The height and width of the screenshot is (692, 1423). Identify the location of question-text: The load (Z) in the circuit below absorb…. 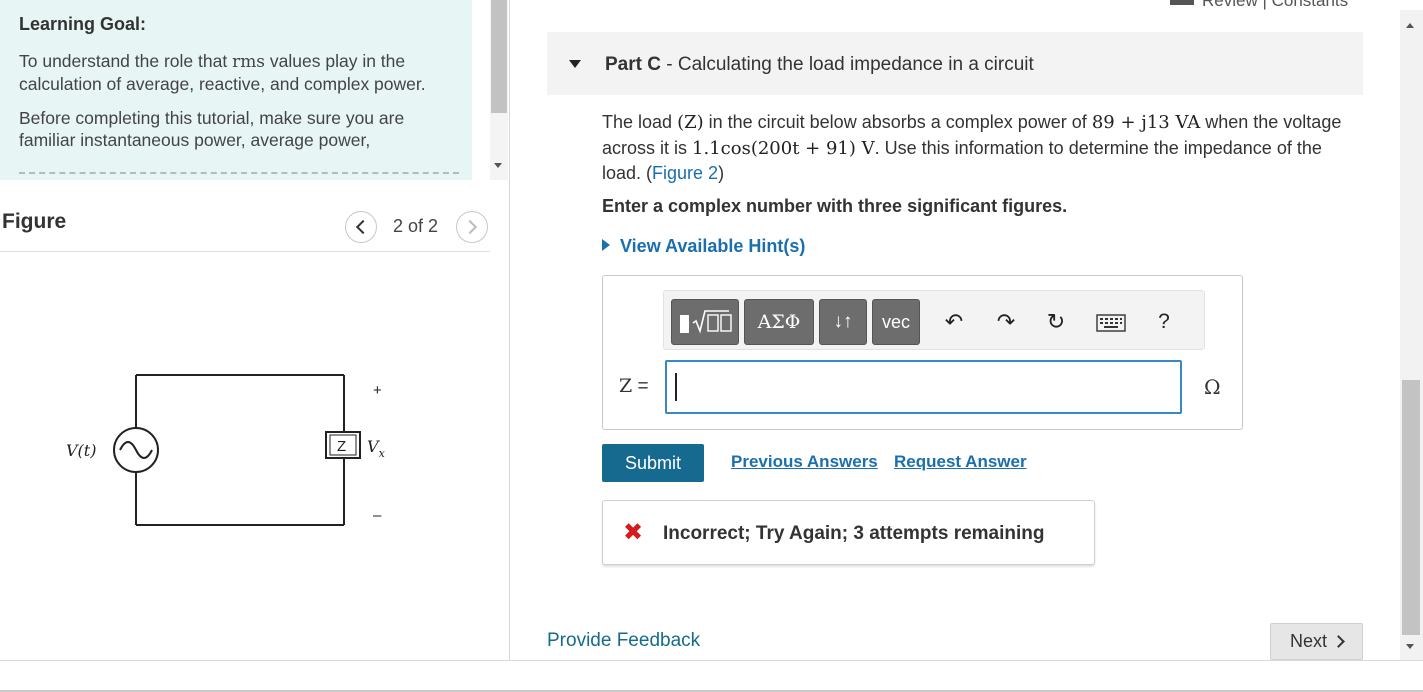
(972, 147).